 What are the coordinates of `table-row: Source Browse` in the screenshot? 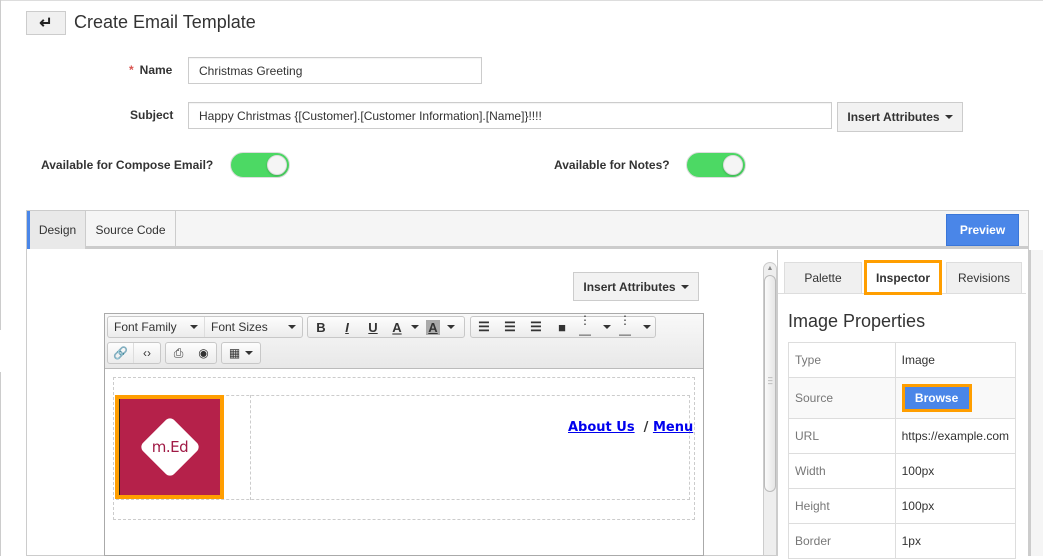 It's located at (902, 398).